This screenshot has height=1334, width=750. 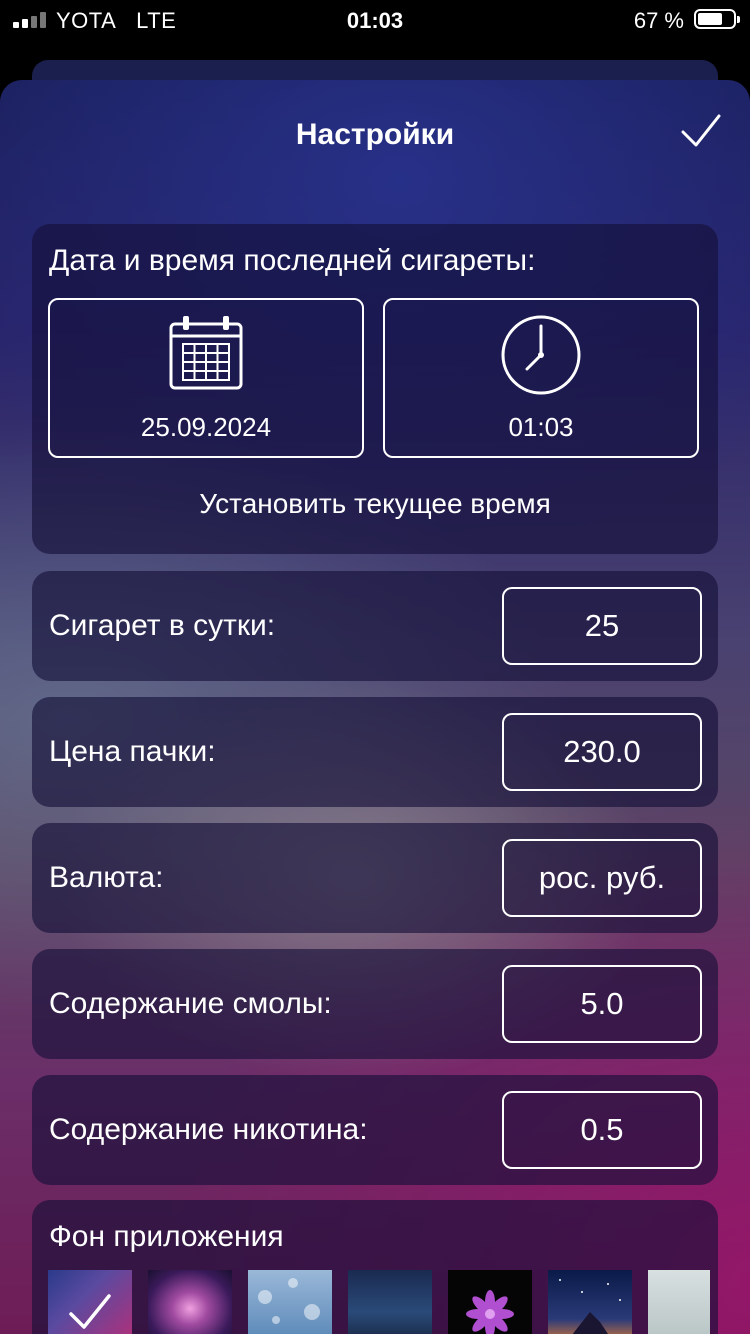 I want to click on currency-field: рос. руб., so click(x=602, y=878).